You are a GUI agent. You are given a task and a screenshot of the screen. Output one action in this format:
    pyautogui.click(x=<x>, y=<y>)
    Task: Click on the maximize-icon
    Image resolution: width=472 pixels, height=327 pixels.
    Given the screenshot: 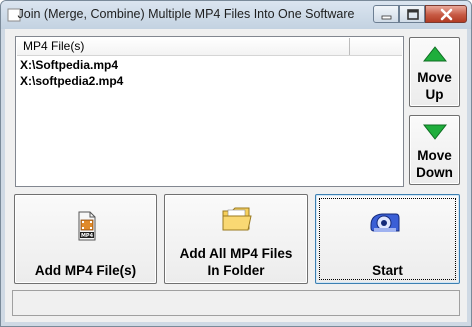 What is the action you would take?
    pyautogui.click(x=413, y=14)
    